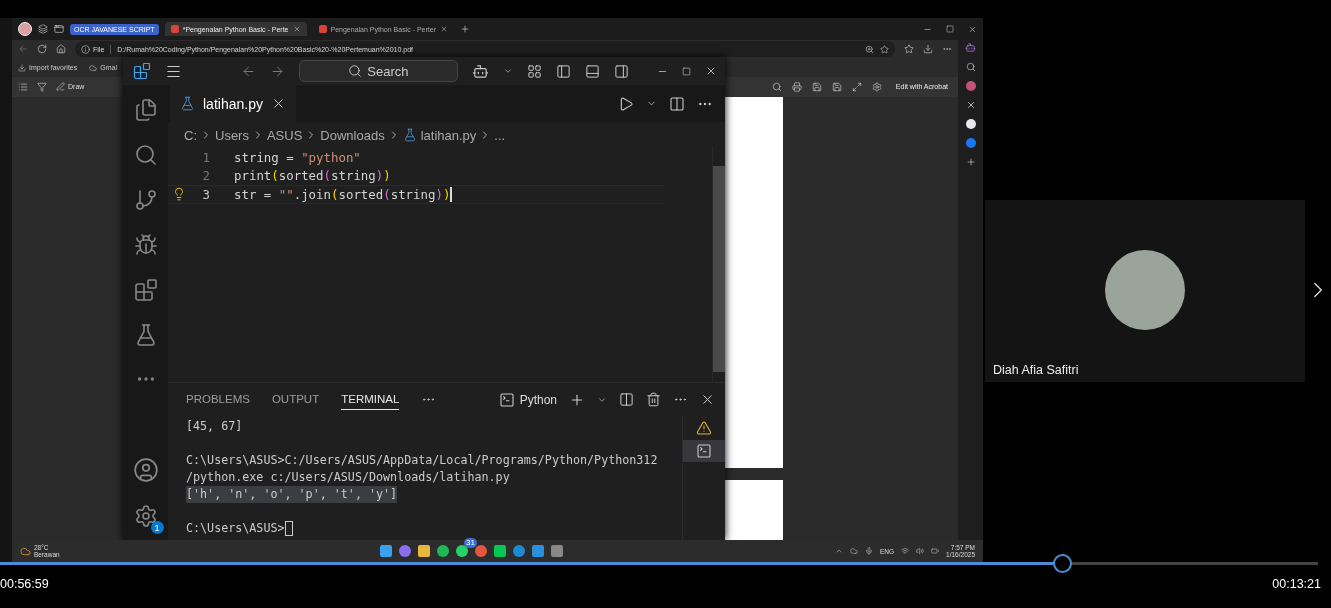  I want to click on lightbulb-icon, so click(179, 194).